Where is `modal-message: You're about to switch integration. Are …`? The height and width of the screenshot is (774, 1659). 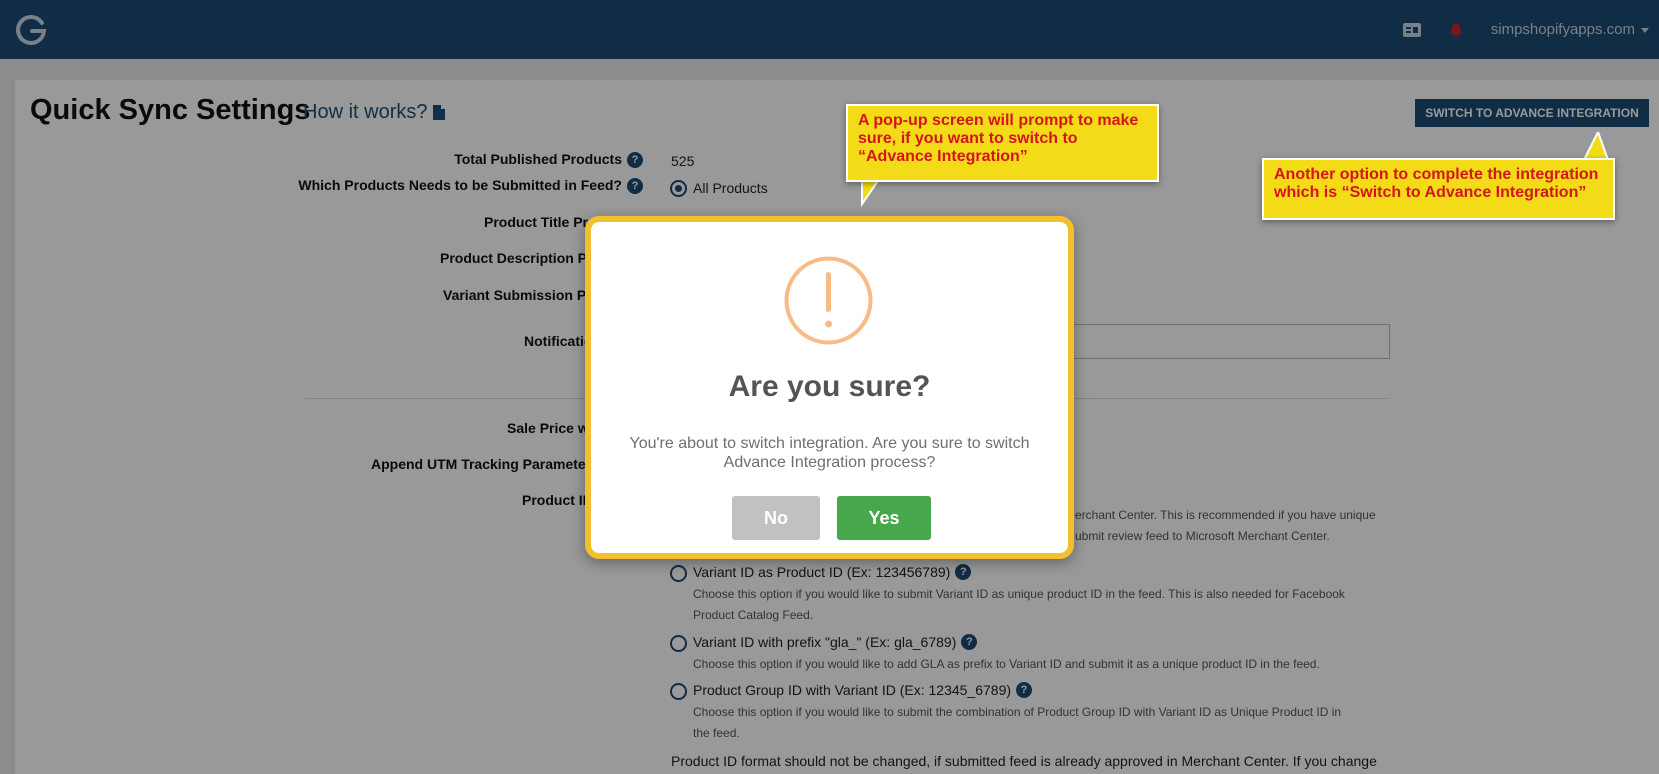
modal-message: You're about to switch integration. Are … is located at coordinates (829, 453).